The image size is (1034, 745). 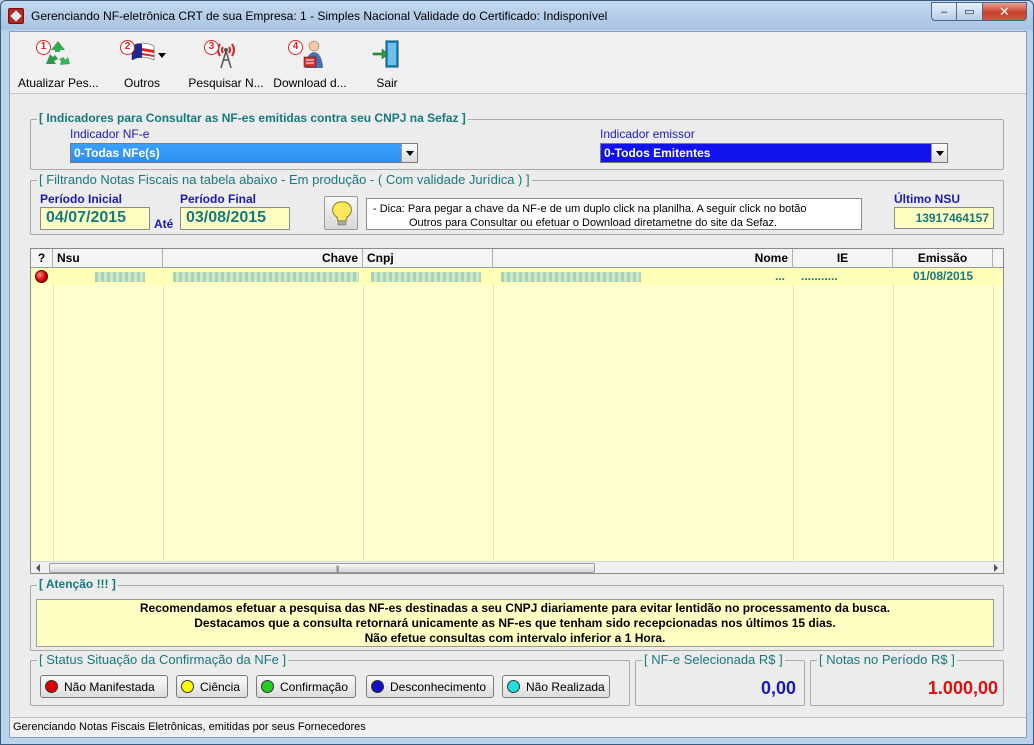 I want to click on others-button: 2 Outros, so click(x=142, y=63).